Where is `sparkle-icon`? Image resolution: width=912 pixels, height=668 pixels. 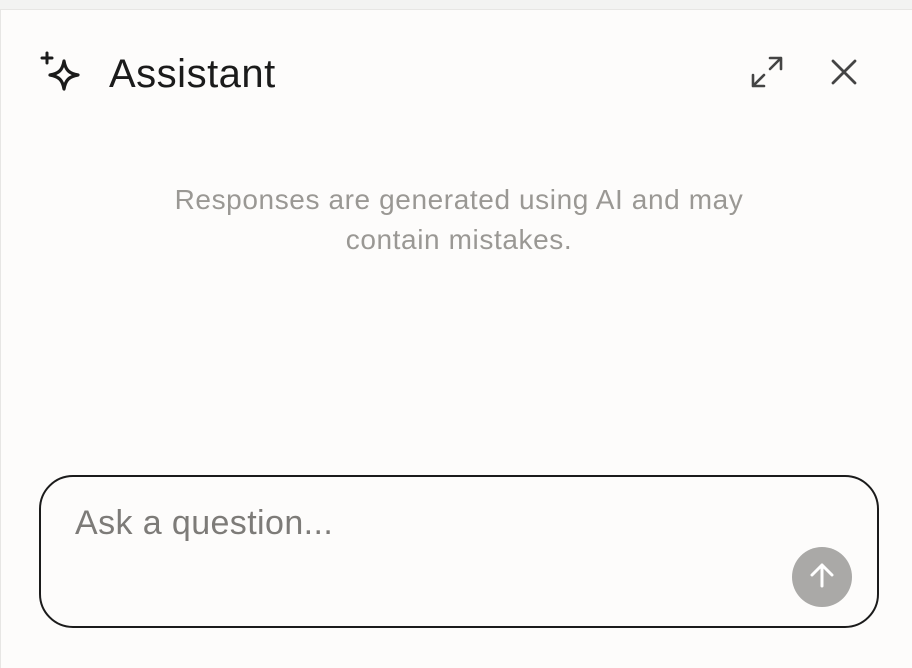 sparkle-icon is located at coordinates (64, 75).